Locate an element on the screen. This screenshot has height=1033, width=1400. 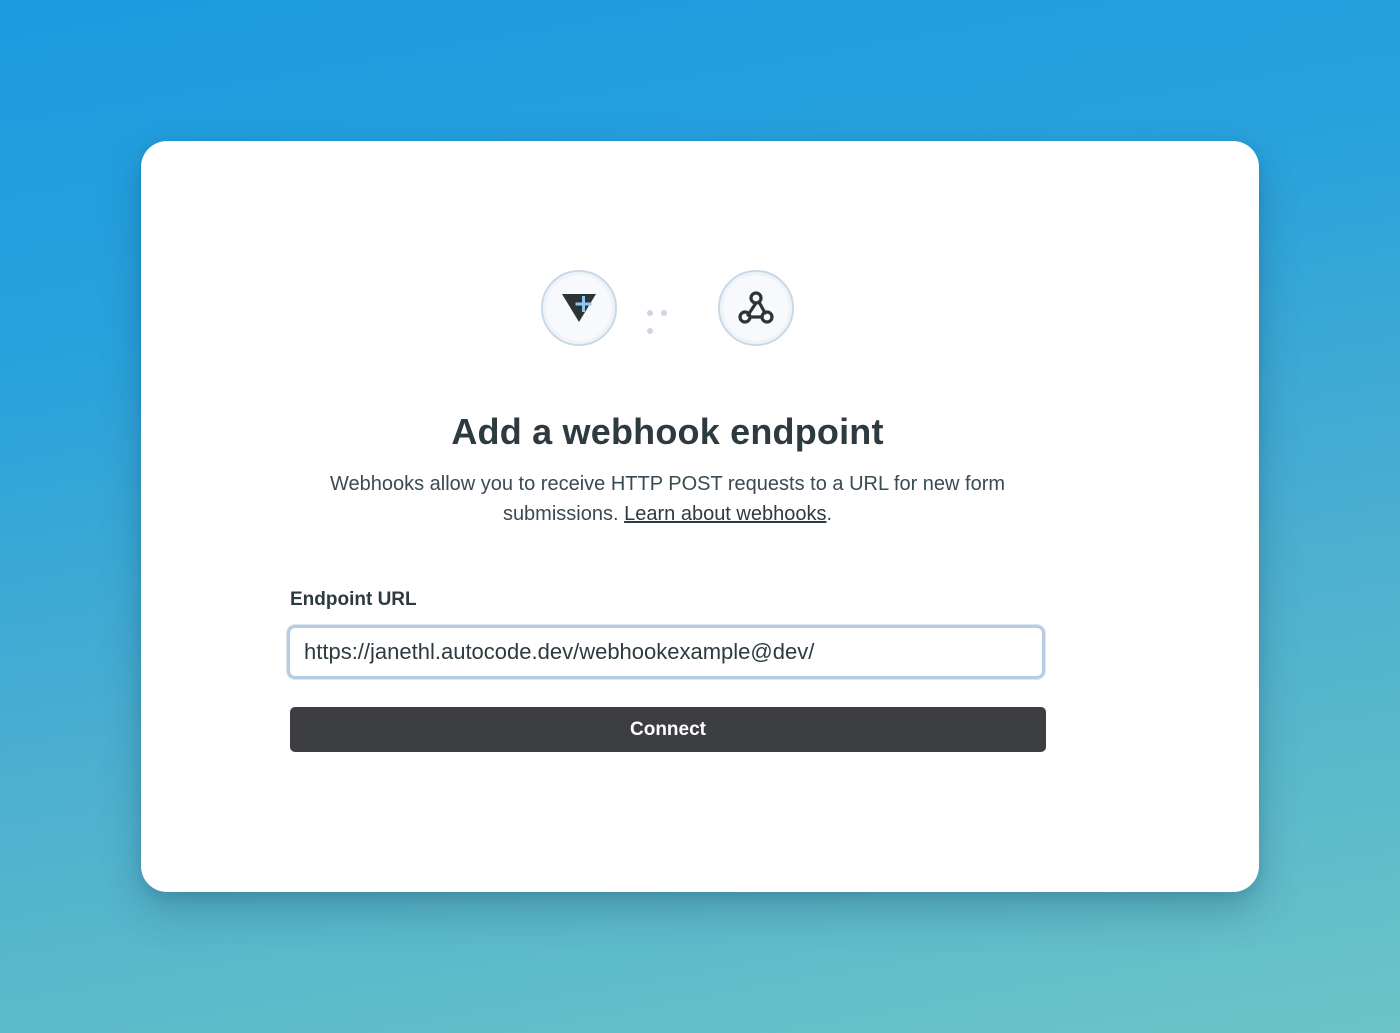
webhook-icon is located at coordinates (756, 307).